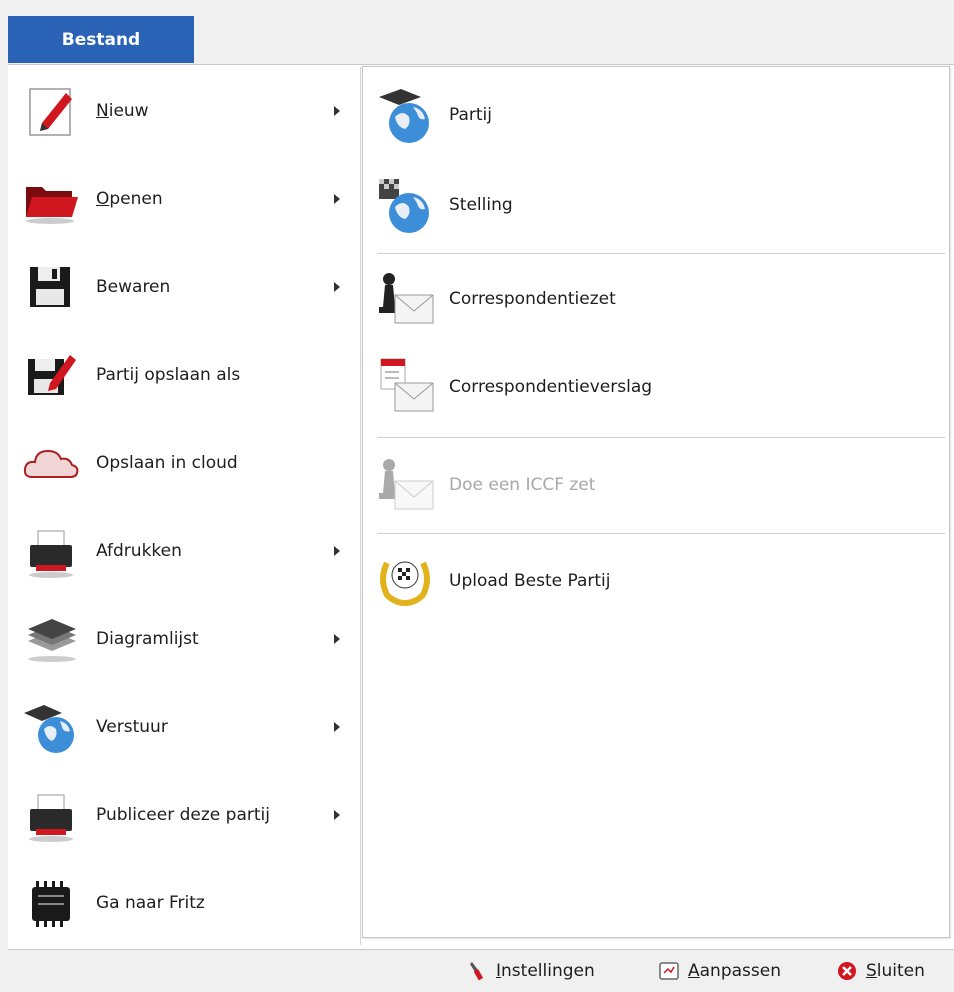 Image resolution: width=954 pixels, height=992 pixels. What do you see at coordinates (656, 581) in the screenshot?
I see `submenu-item-upload-beste-partij: Upload Beste Partij` at bounding box center [656, 581].